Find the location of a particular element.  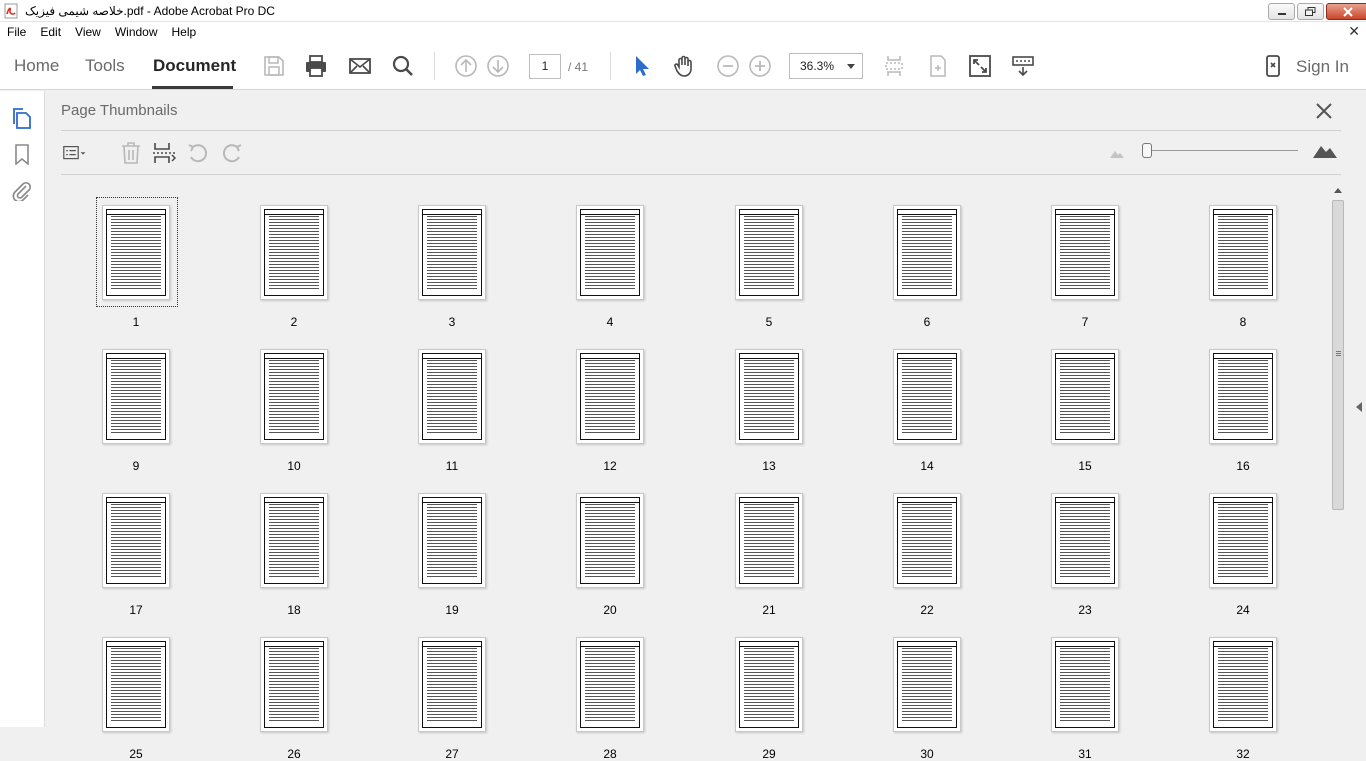

hand-tool-icon is located at coordinates (684, 66).